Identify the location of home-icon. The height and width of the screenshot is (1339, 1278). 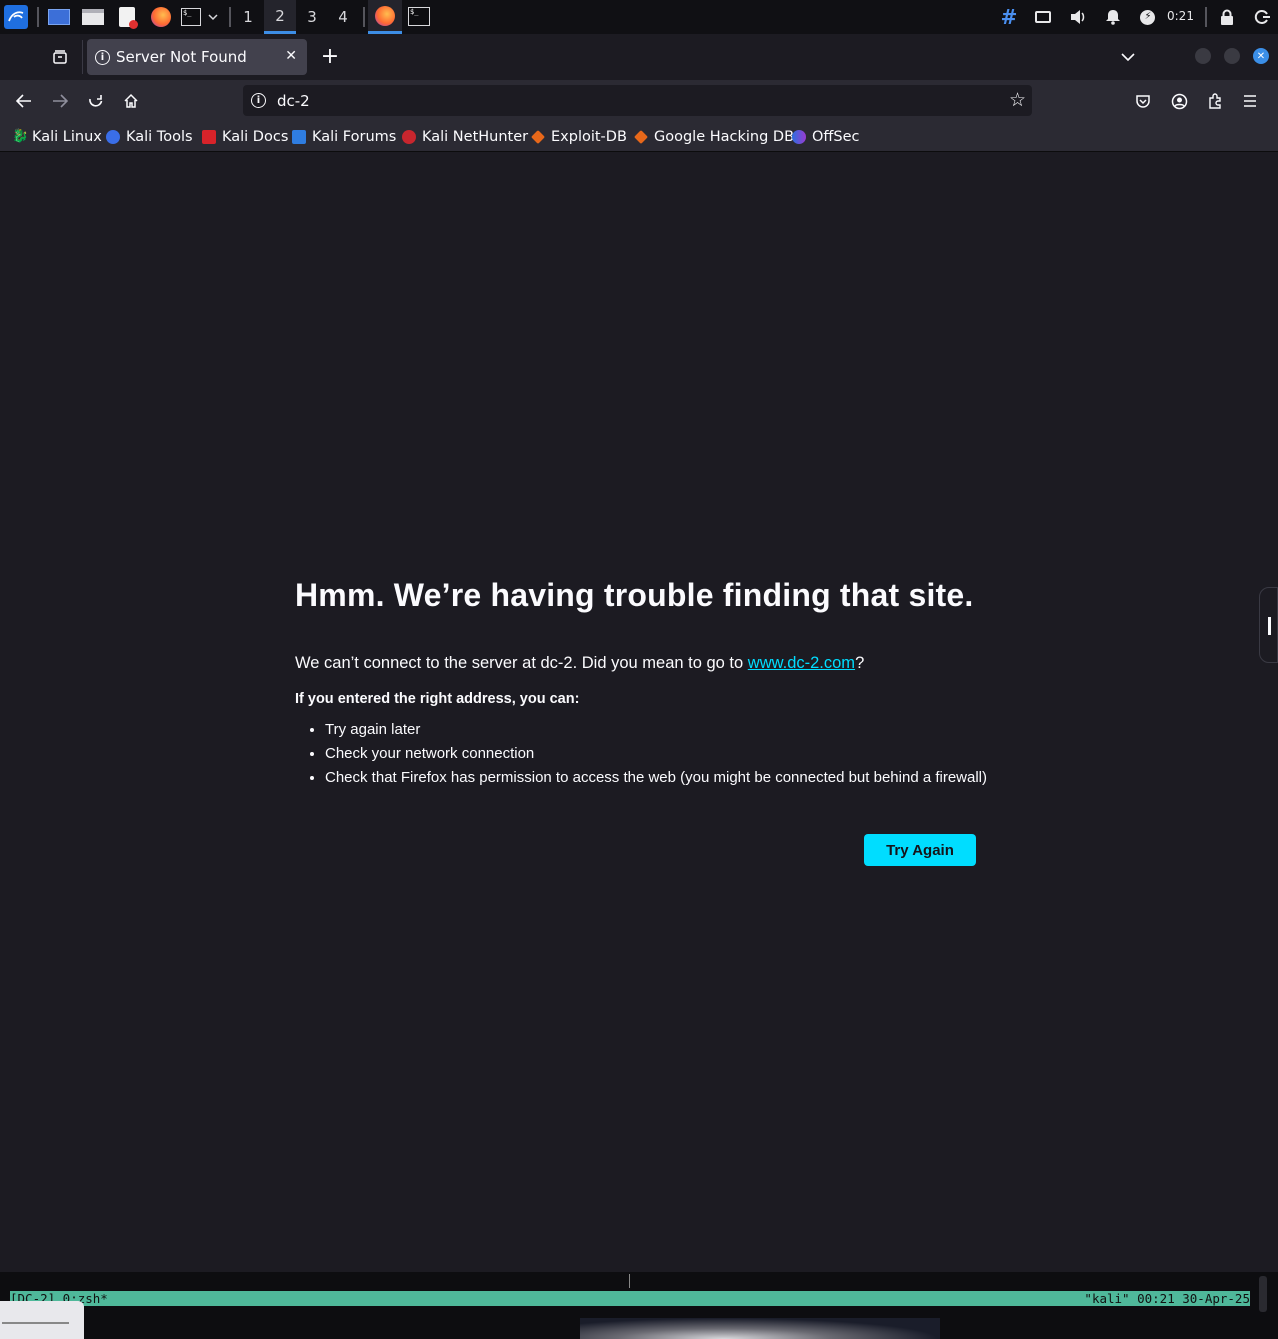
(131, 101).